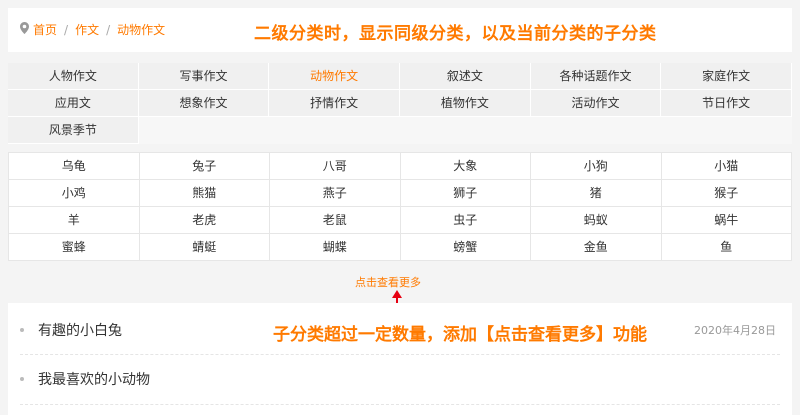 Image resolution: width=800 pixels, height=415 pixels. I want to click on show-more-link: 点击查看更多, so click(388, 282).